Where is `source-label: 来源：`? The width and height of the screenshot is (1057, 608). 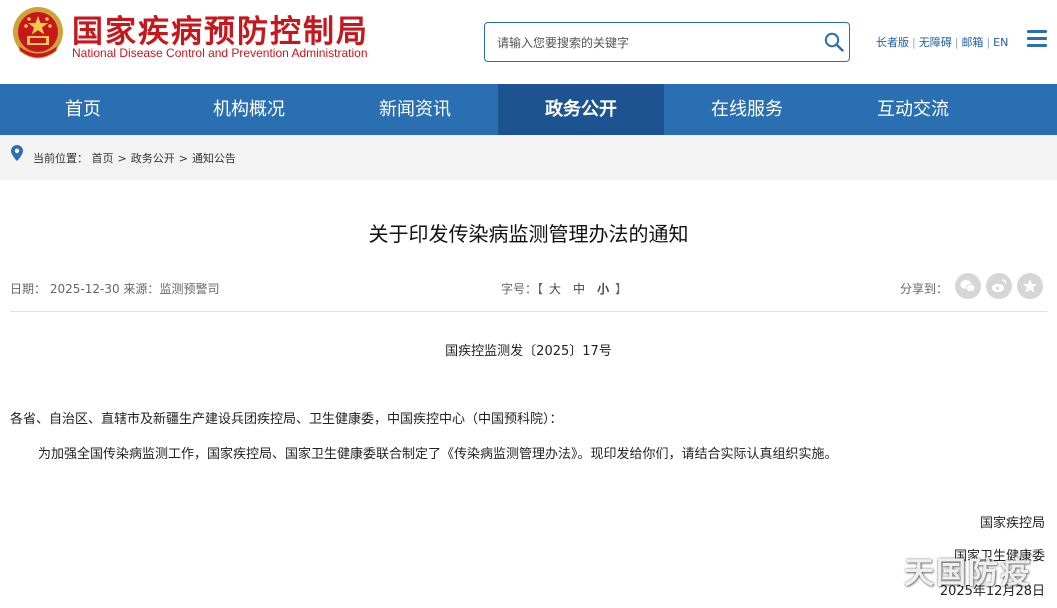
source-label: 来源： is located at coordinates (141, 289).